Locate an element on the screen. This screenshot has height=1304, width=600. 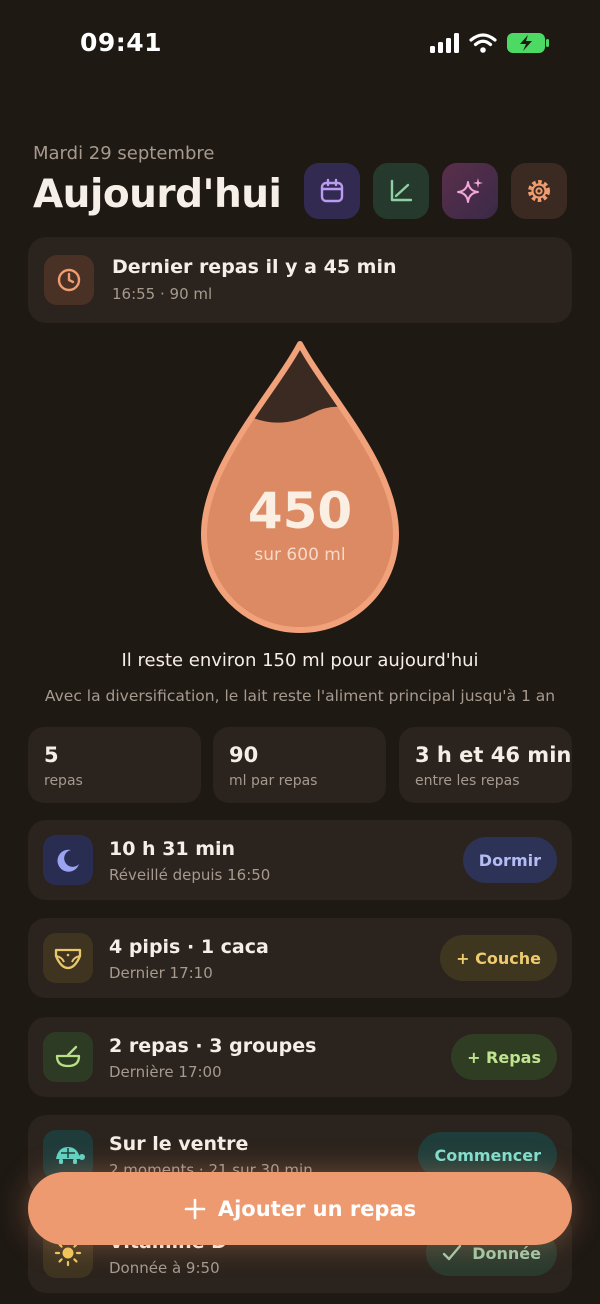
add-diaper-button: + Couche is located at coordinates (498, 958).